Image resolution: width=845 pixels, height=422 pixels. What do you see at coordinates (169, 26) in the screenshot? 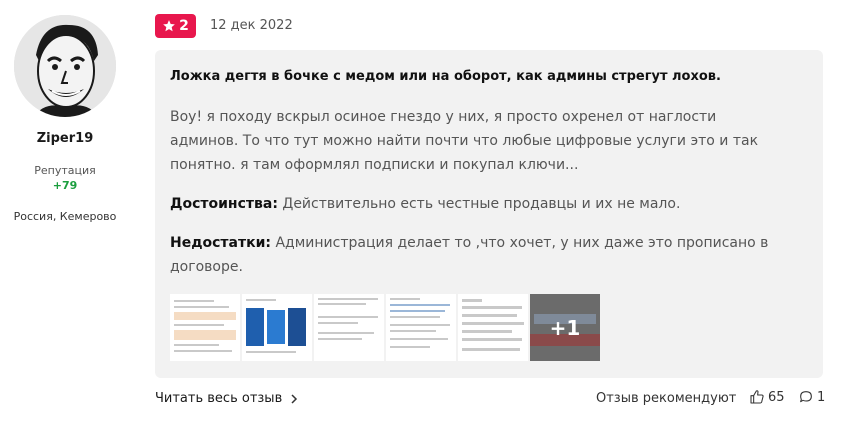
I see `star-icon` at bounding box center [169, 26].